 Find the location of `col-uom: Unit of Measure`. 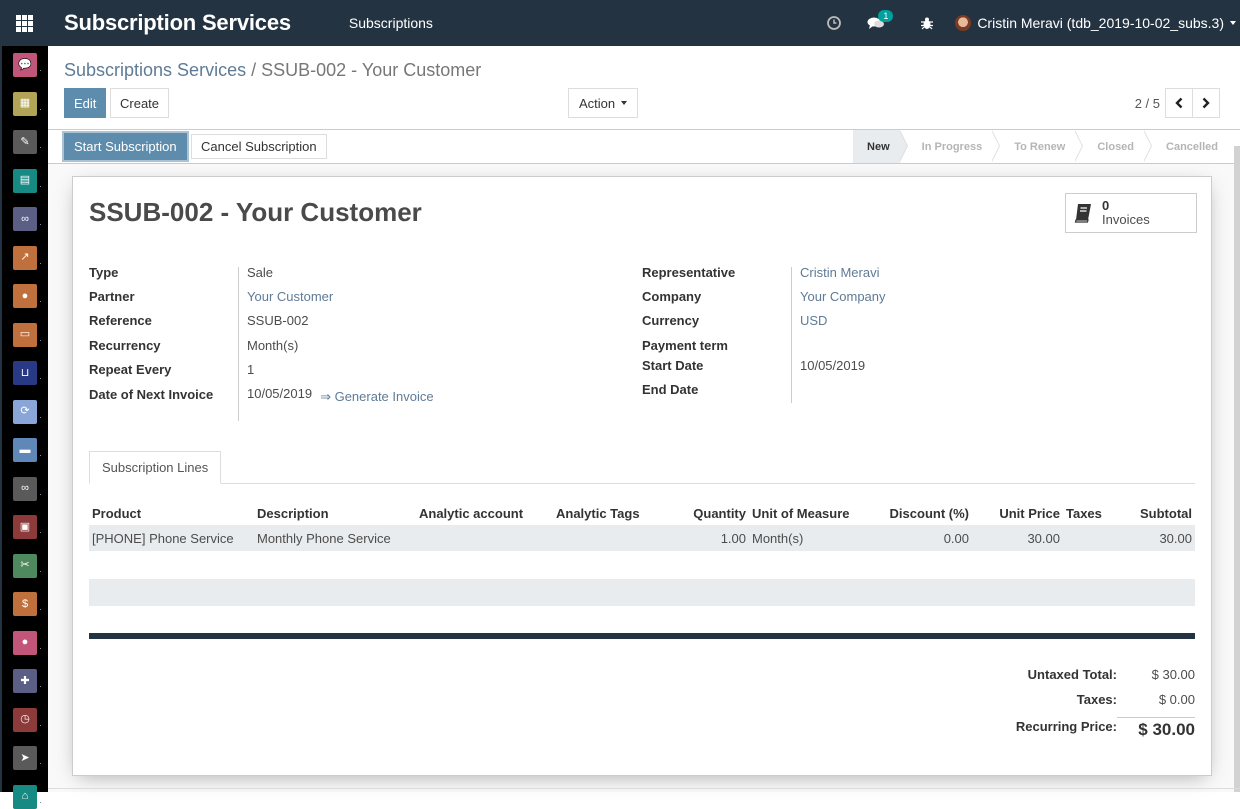

col-uom: Unit of Measure is located at coordinates (812, 513).